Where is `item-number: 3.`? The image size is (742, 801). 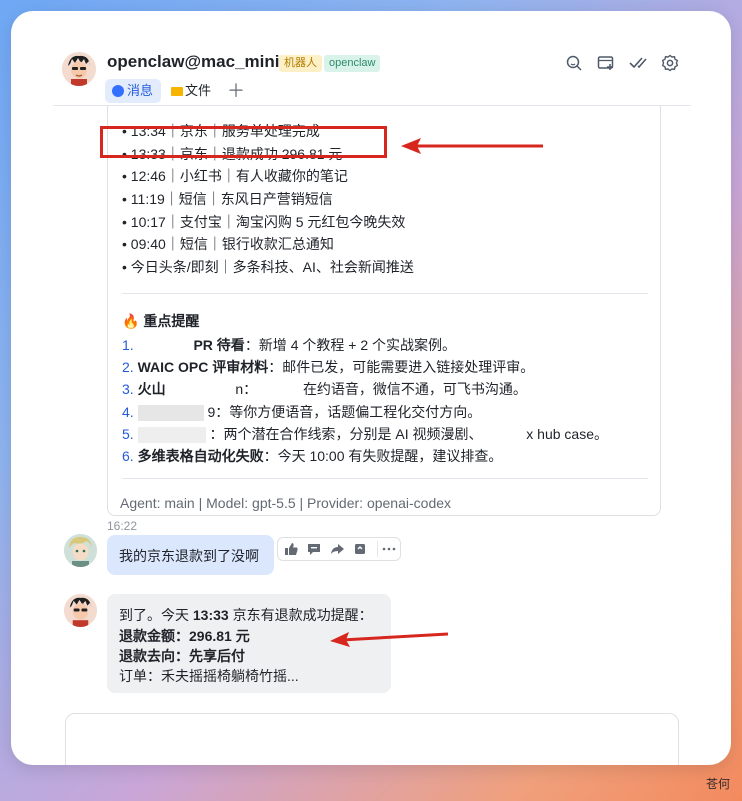 item-number: 3. is located at coordinates (128, 389).